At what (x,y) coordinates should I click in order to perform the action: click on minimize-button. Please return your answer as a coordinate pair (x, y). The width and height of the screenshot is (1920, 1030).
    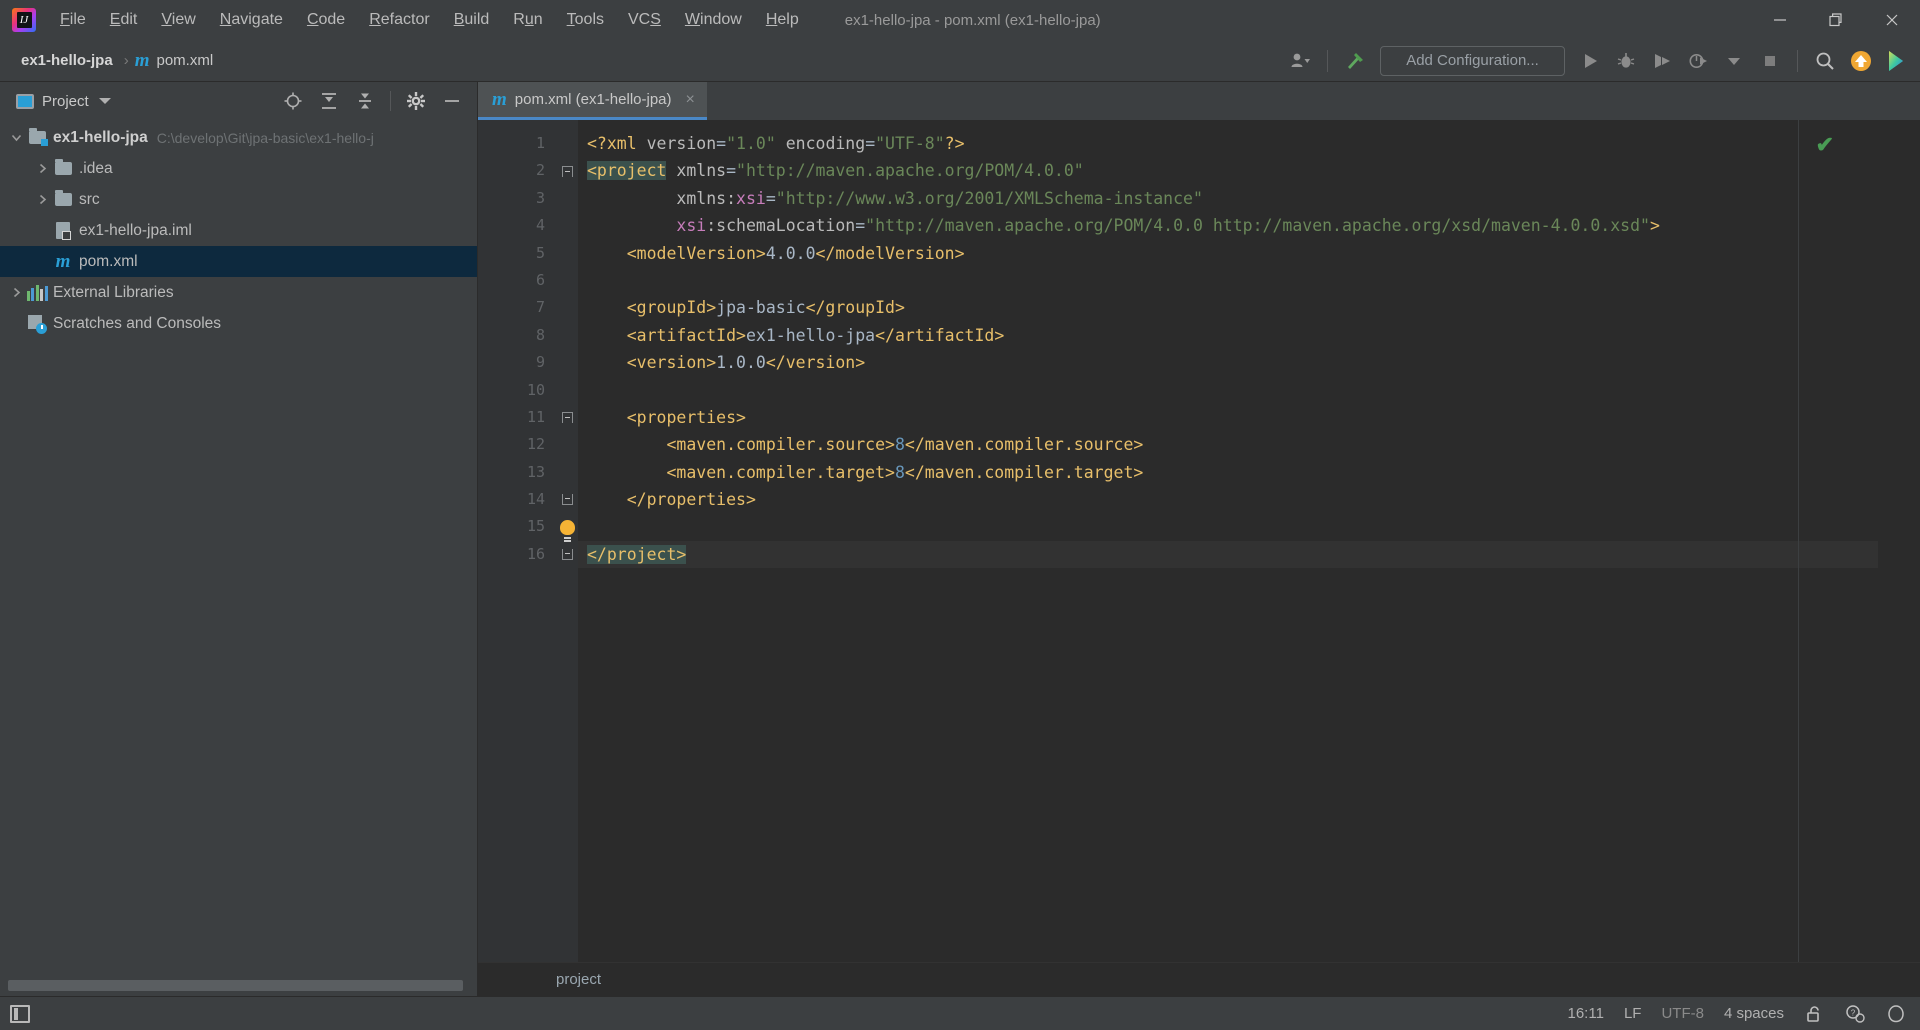
    Looking at the image, I should click on (1780, 20).